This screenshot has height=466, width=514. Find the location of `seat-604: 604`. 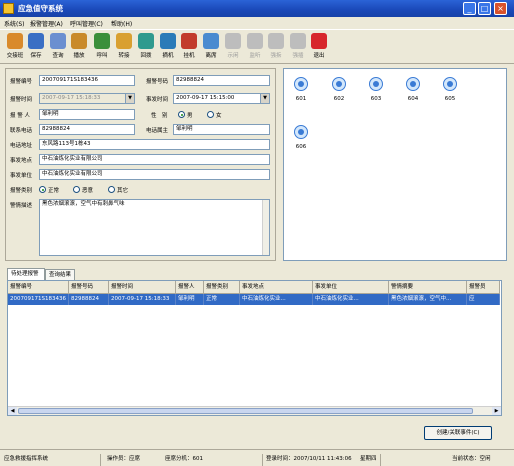

seat-604: 604 is located at coordinates (413, 89).